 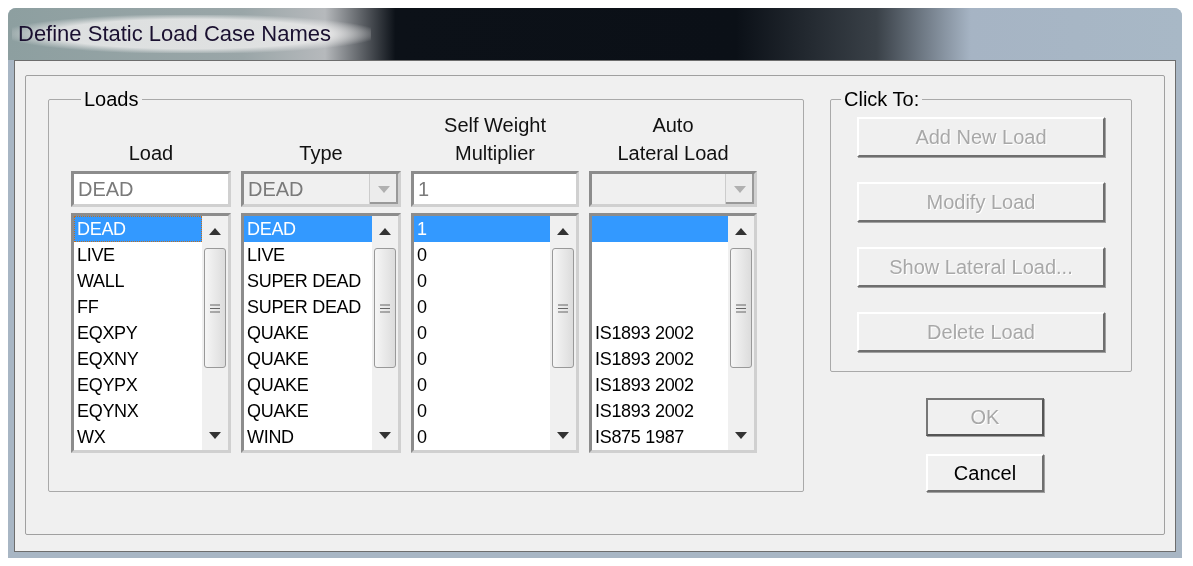 I want to click on column-header: Auto Lateral Load, so click(x=673, y=139).